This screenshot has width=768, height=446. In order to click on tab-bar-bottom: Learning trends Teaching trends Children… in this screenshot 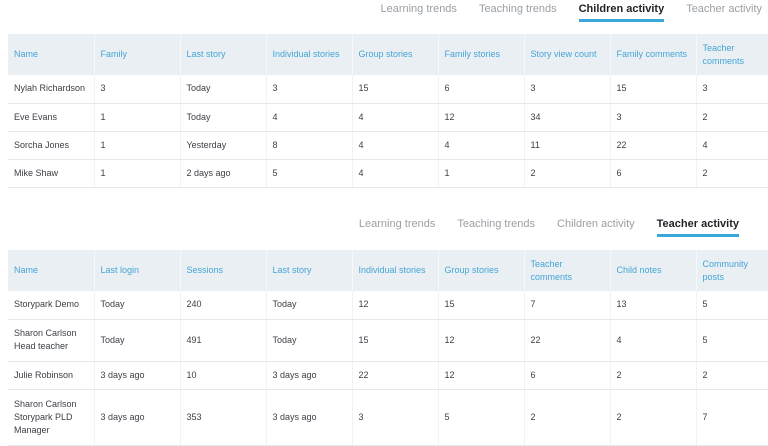, I will do `click(549, 227)`.